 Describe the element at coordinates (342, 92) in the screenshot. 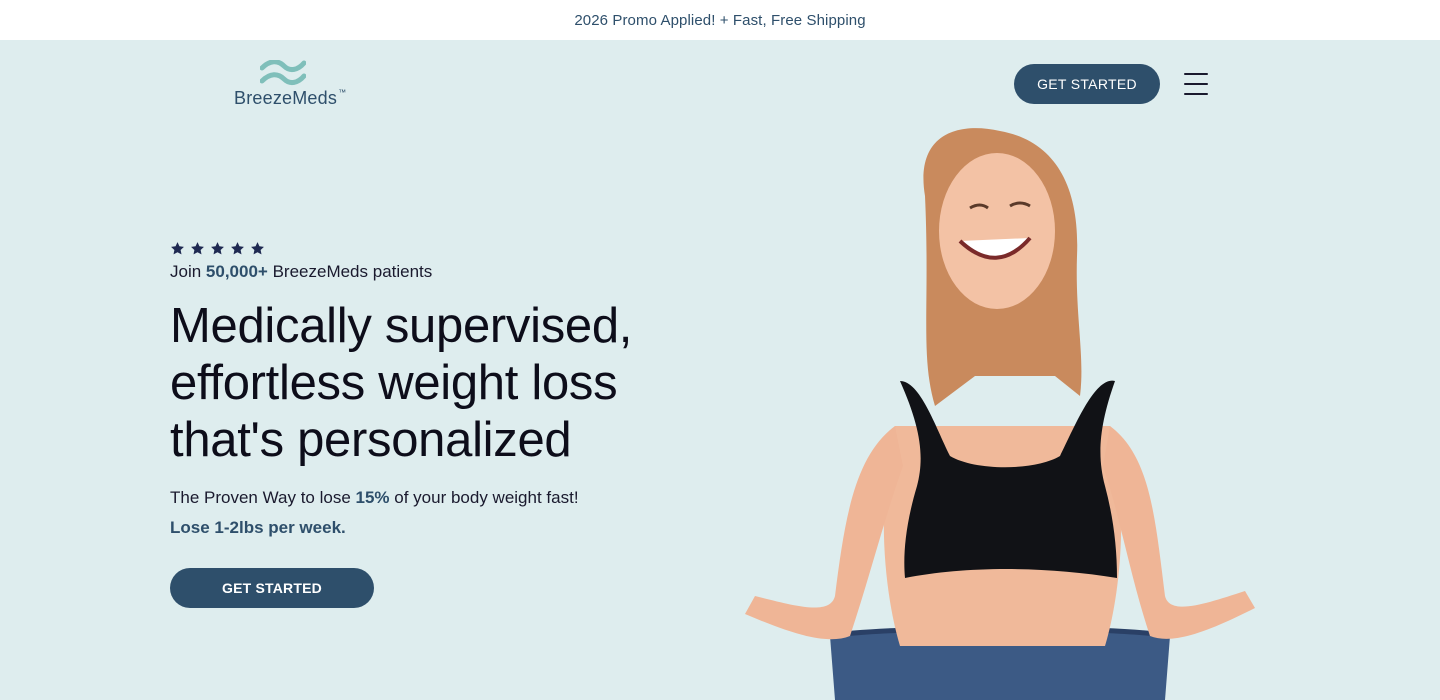

I see `trademark-symbol: ™` at that location.